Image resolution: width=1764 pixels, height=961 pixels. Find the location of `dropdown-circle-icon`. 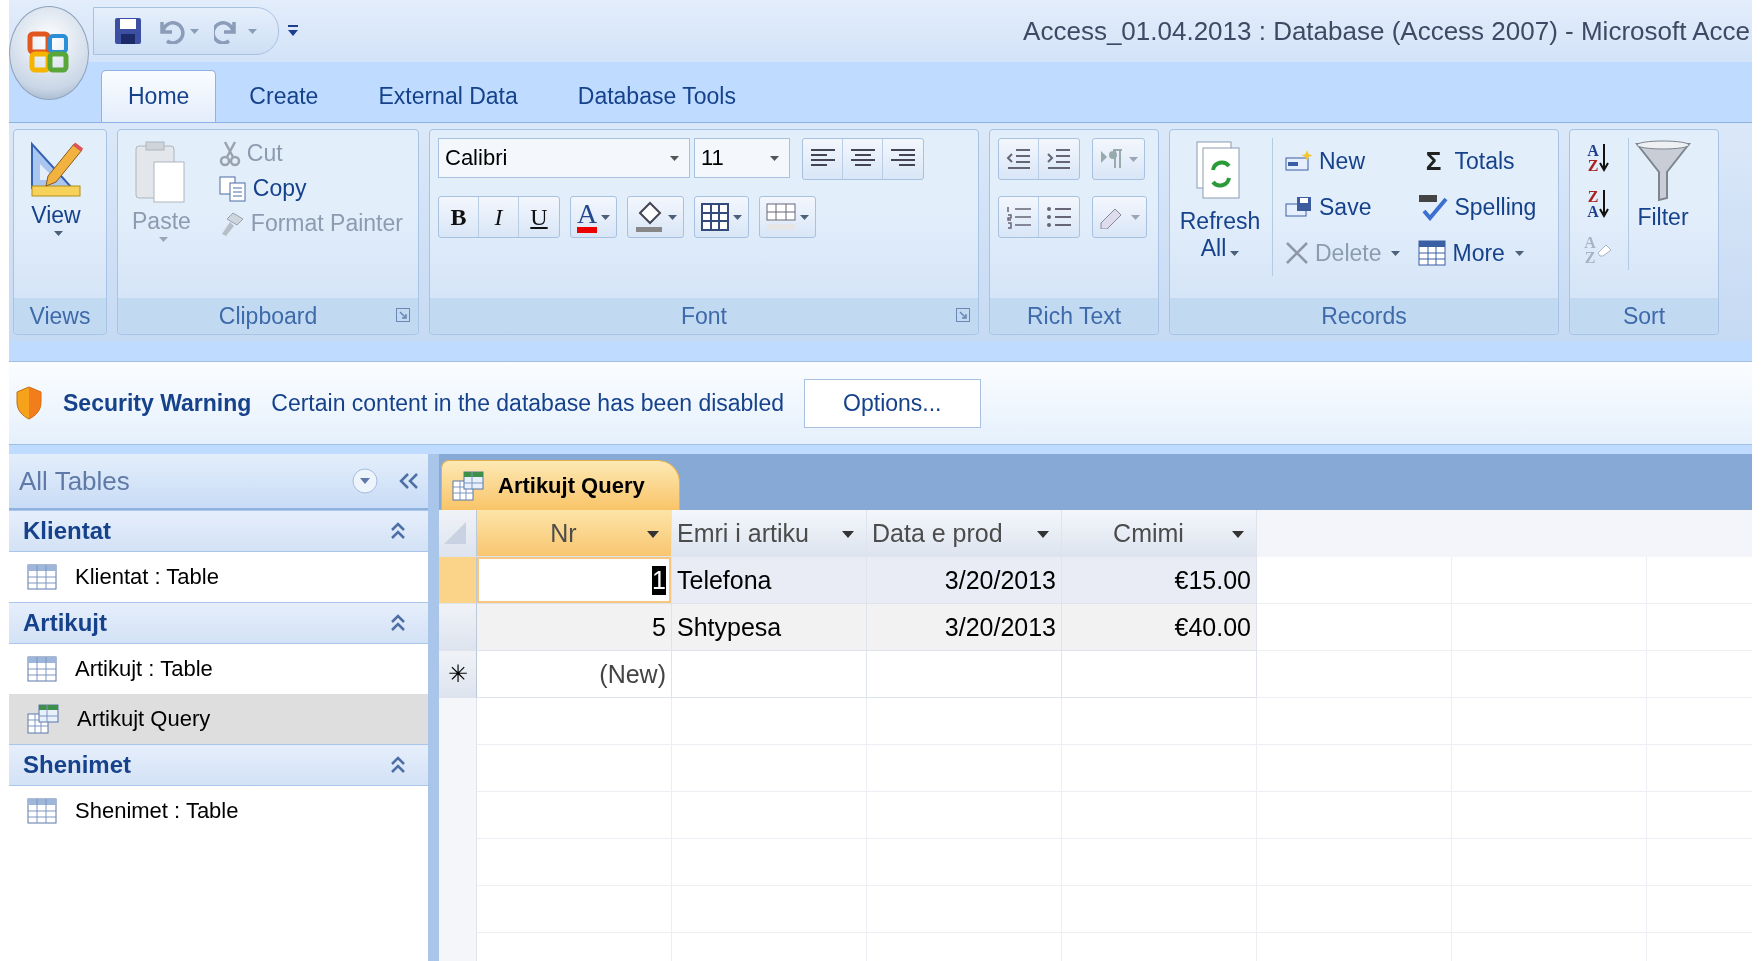

dropdown-circle-icon is located at coordinates (365, 481).